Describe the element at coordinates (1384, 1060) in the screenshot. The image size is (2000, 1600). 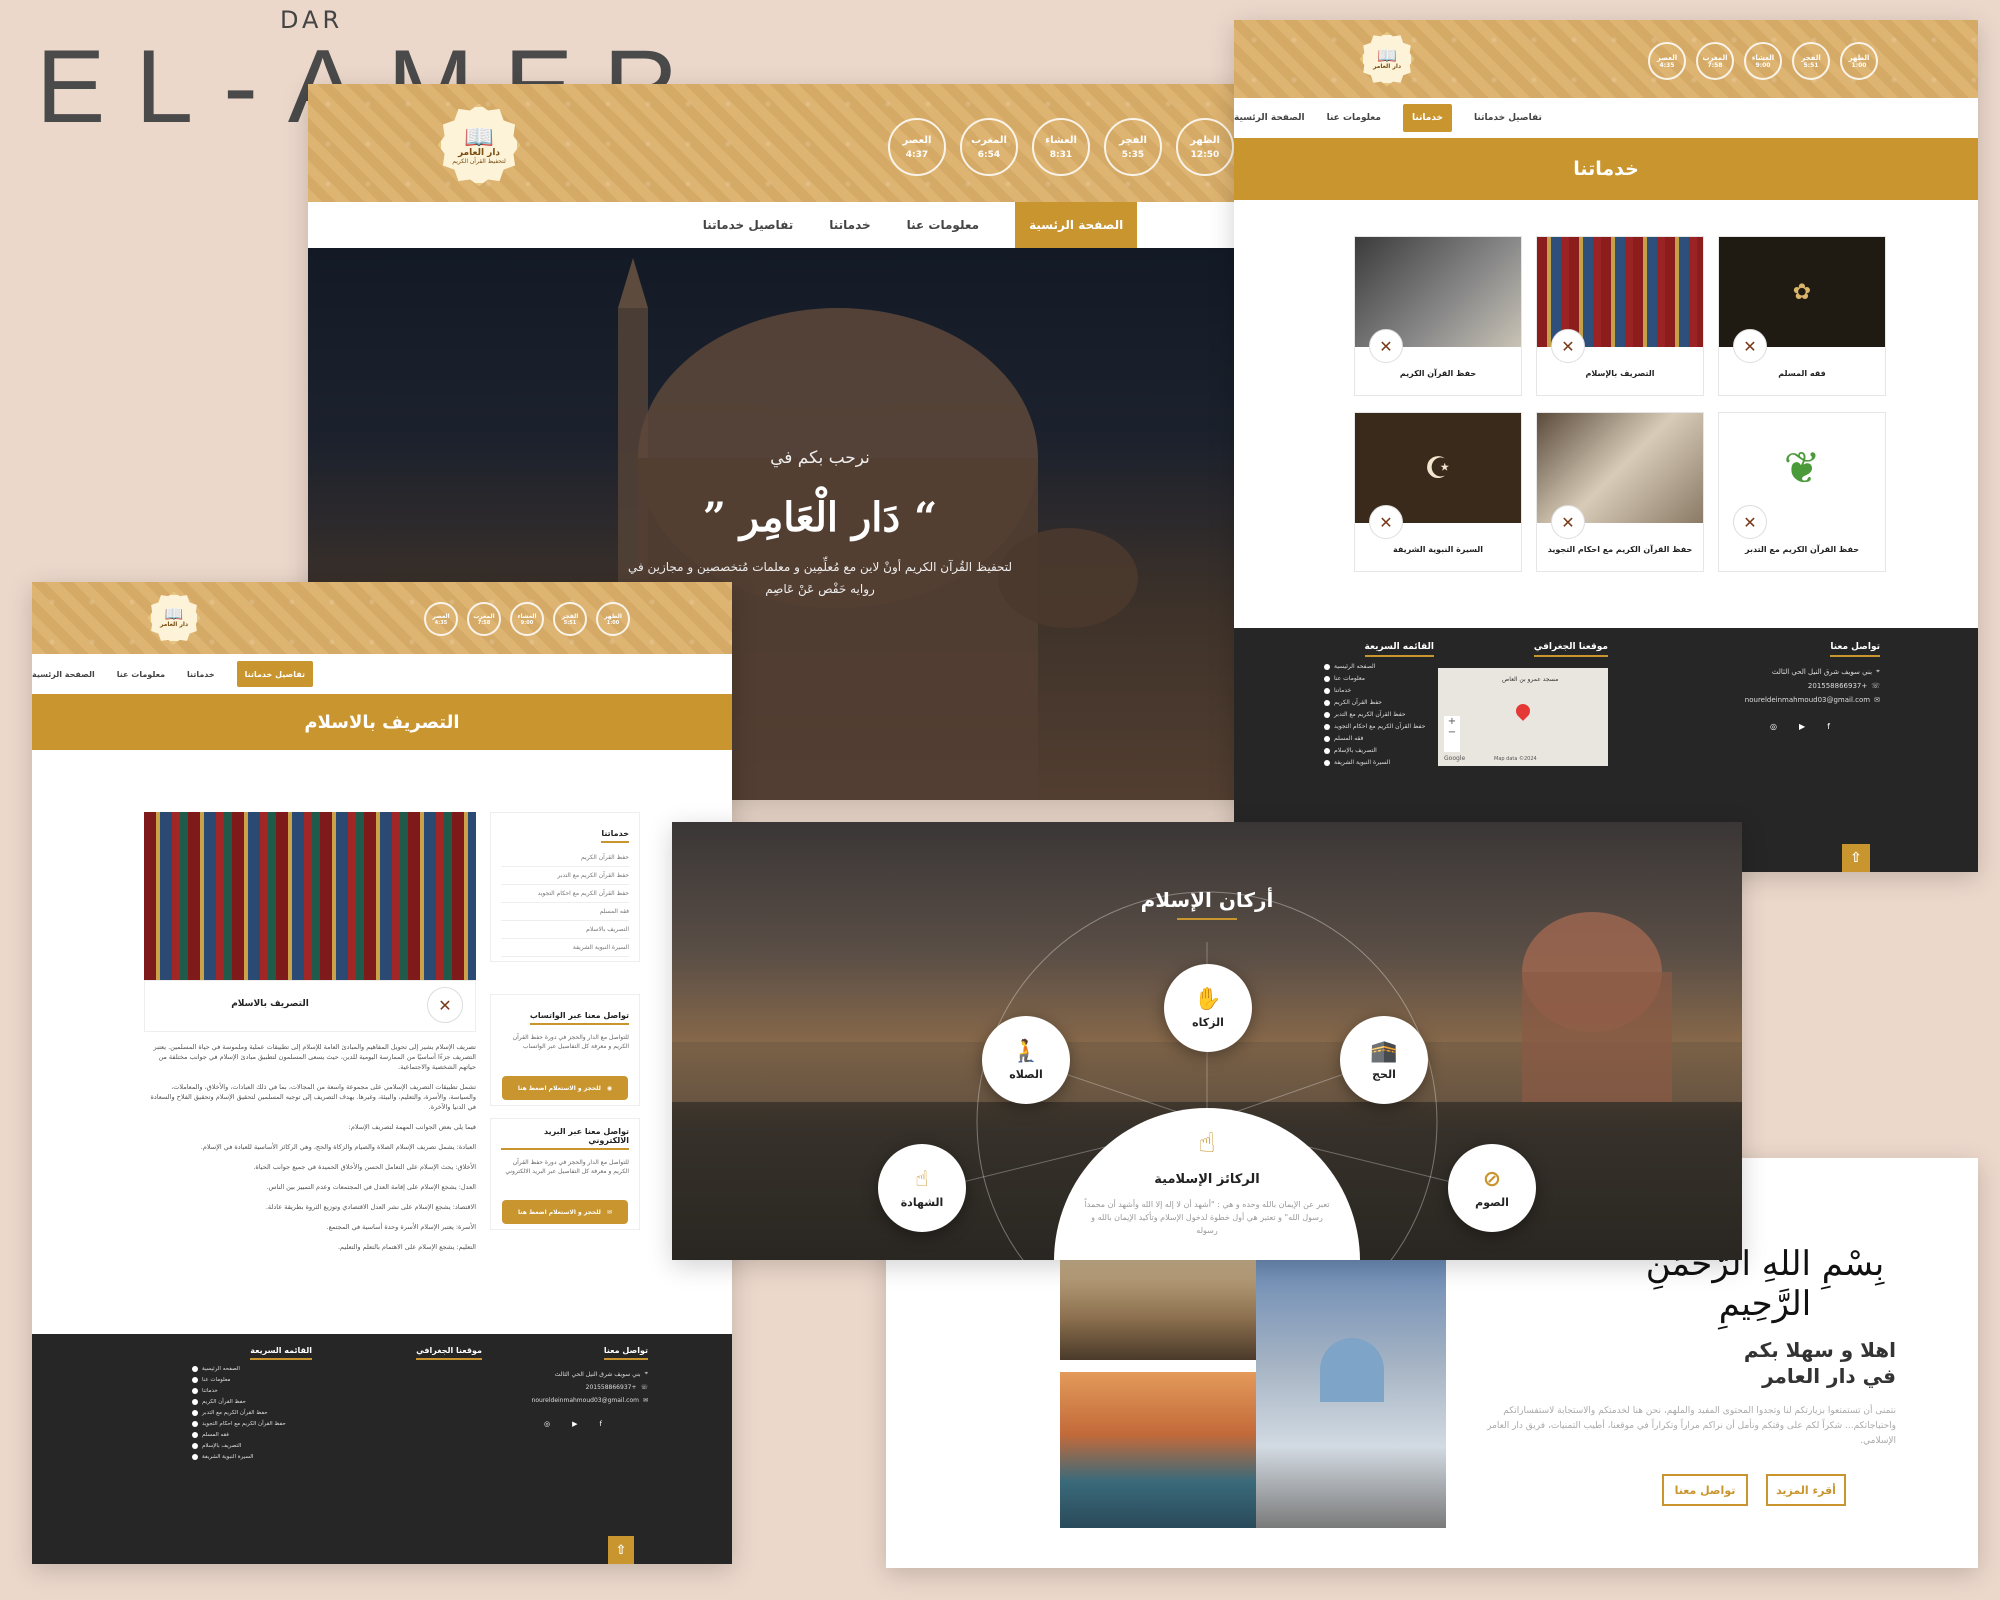
I see `pillar-hajj: 🕋 الحج` at that location.